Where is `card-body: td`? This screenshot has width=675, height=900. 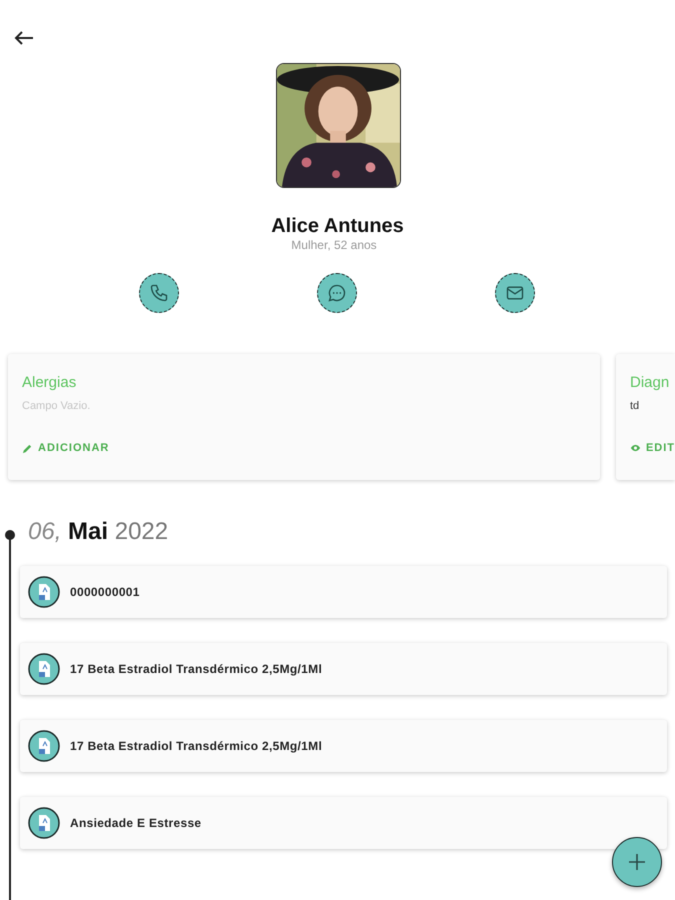 card-body: td is located at coordinates (635, 407).